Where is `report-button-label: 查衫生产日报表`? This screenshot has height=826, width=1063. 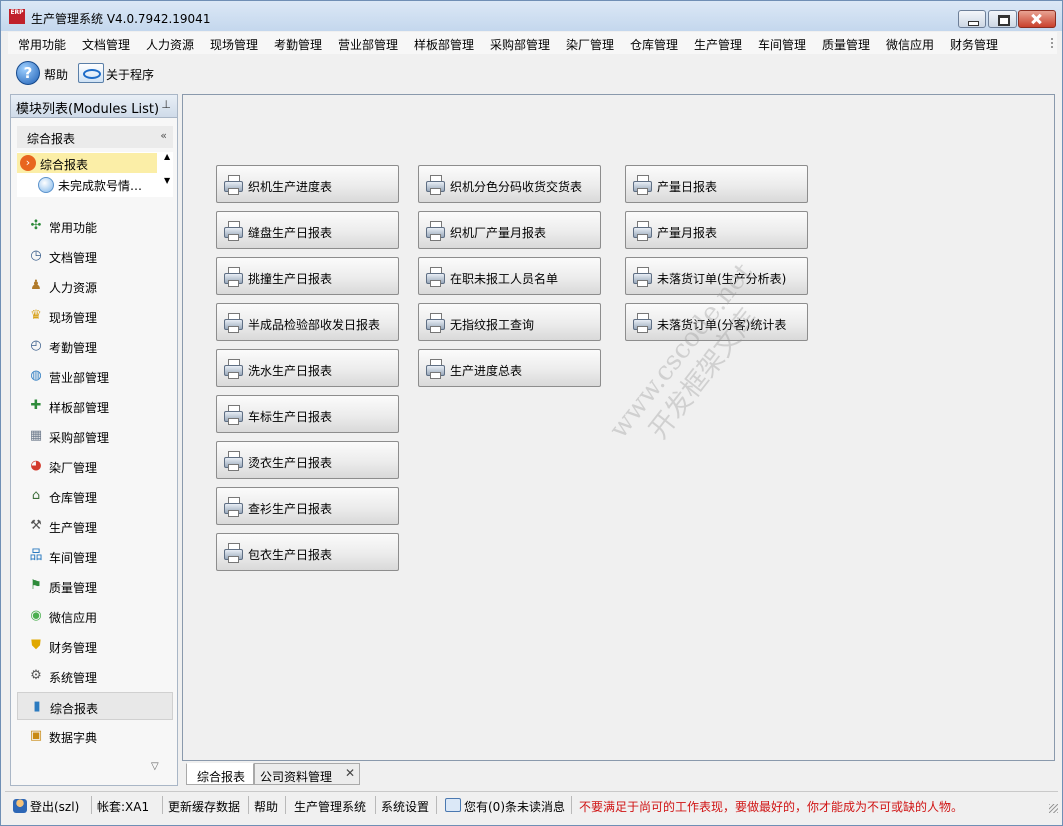
report-button-label: 查衫生产日报表 is located at coordinates (290, 509).